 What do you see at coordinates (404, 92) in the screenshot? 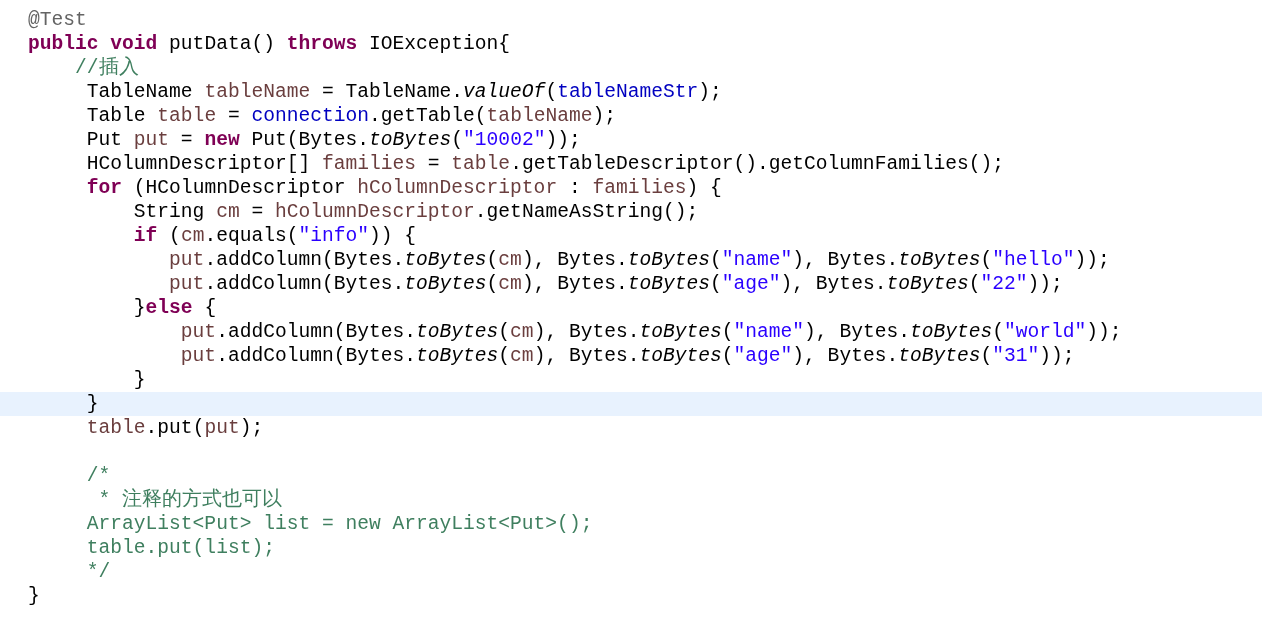
I see `code-line: TableName tableName = TableName.valueOf(tableNameStr);` at bounding box center [404, 92].